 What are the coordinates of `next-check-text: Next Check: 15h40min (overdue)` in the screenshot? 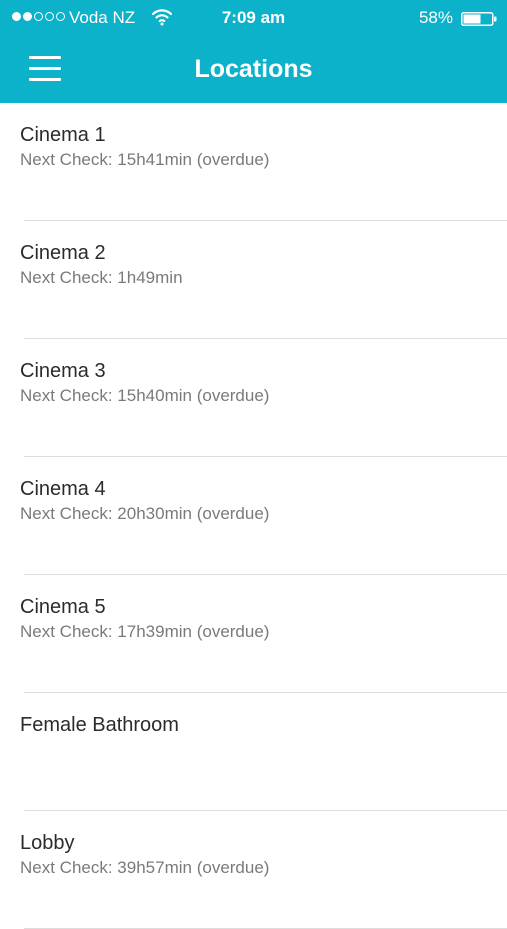 It's located at (145, 395).